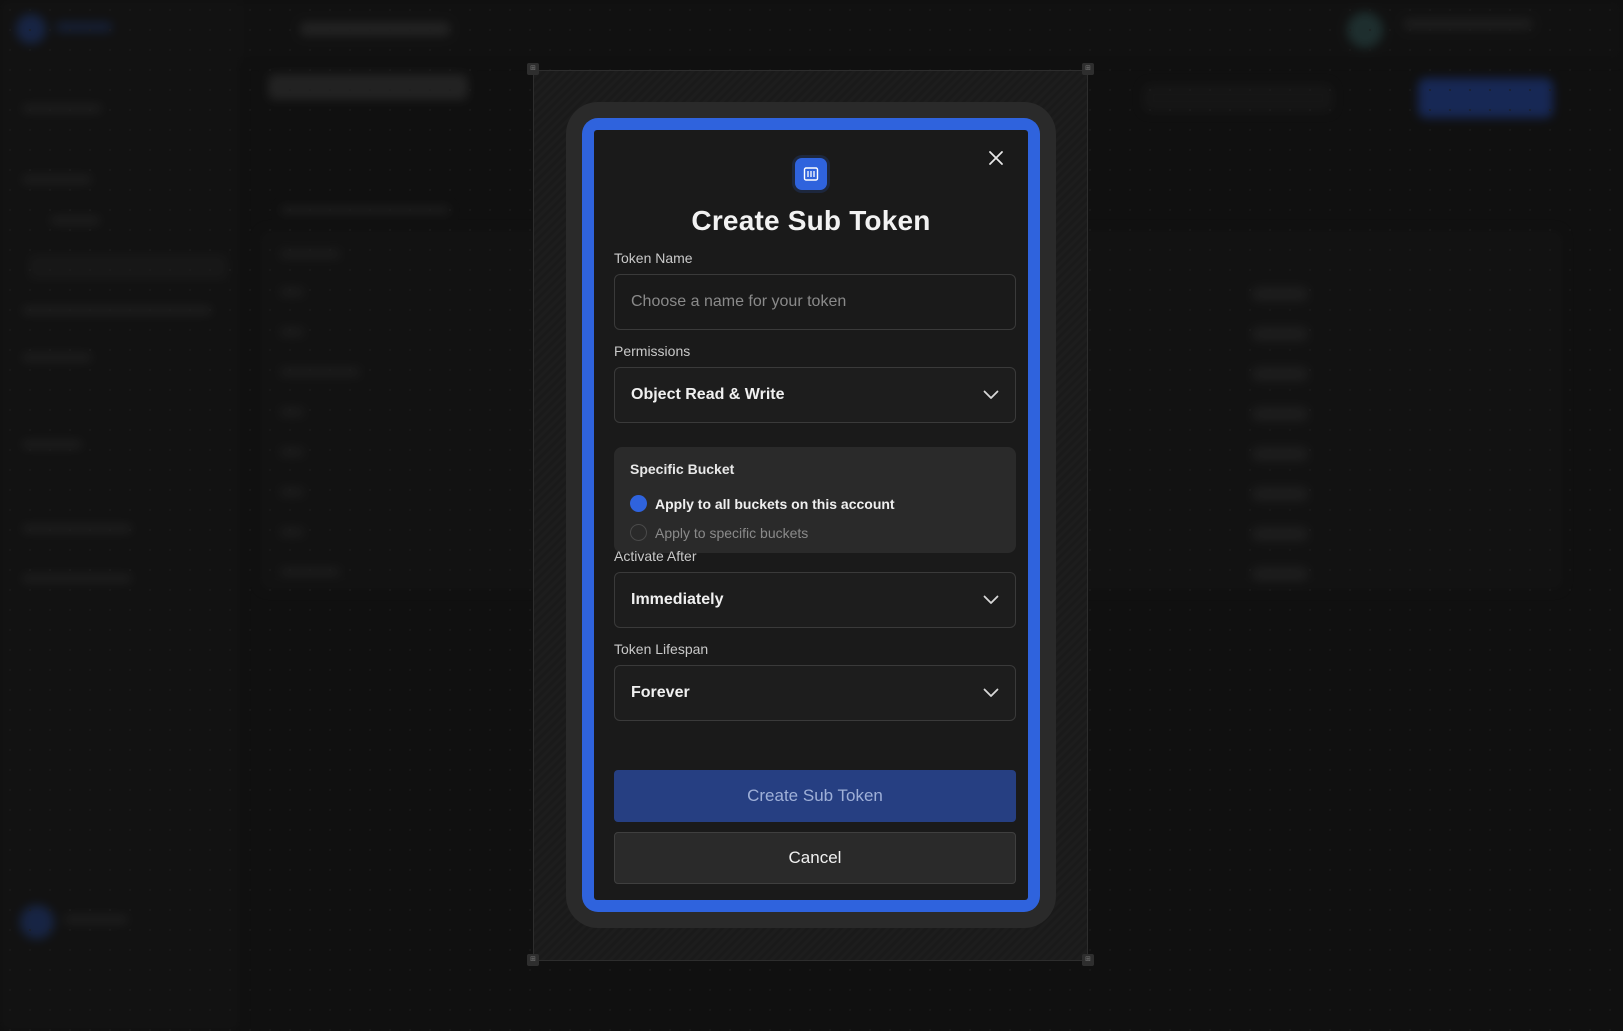 The image size is (1623, 1031). Describe the element at coordinates (815, 395) in the screenshot. I see `permissions-select: Object Read & Write` at that location.